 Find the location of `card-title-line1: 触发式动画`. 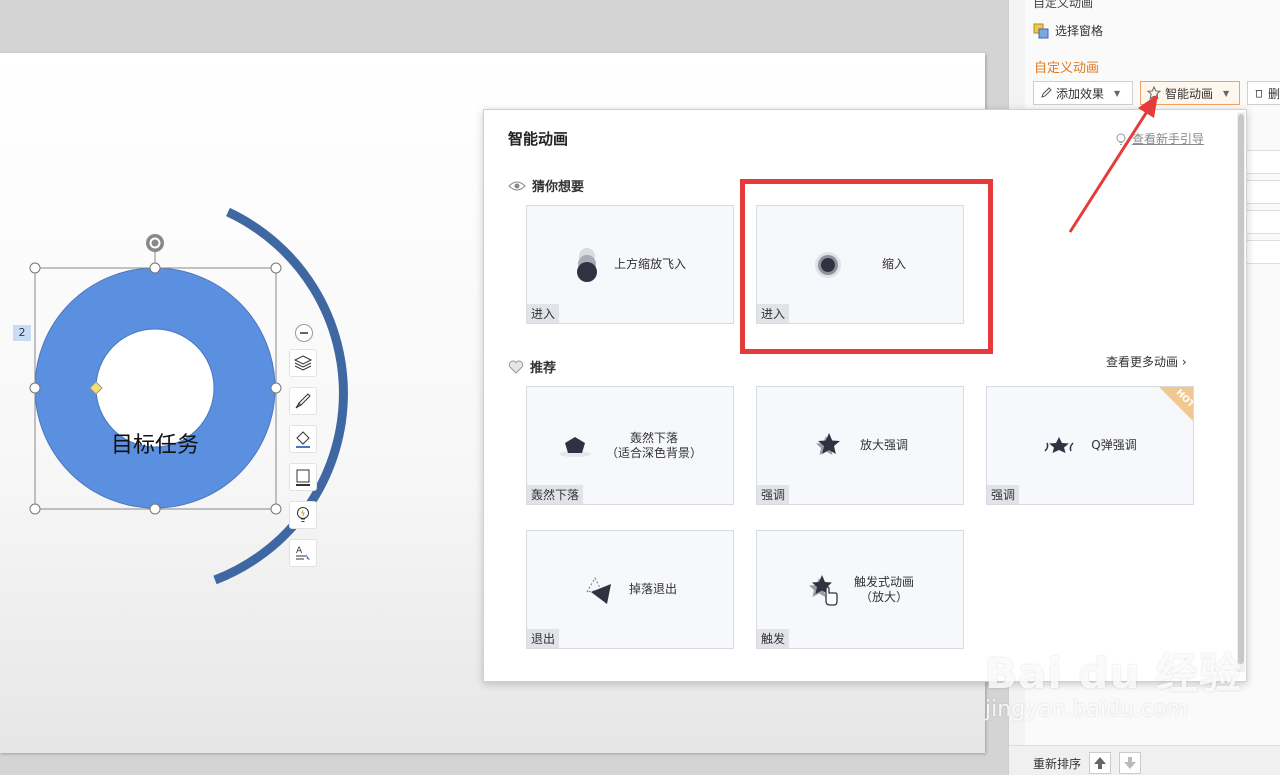

card-title-line1: 触发式动画 is located at coordinates (883, 581).